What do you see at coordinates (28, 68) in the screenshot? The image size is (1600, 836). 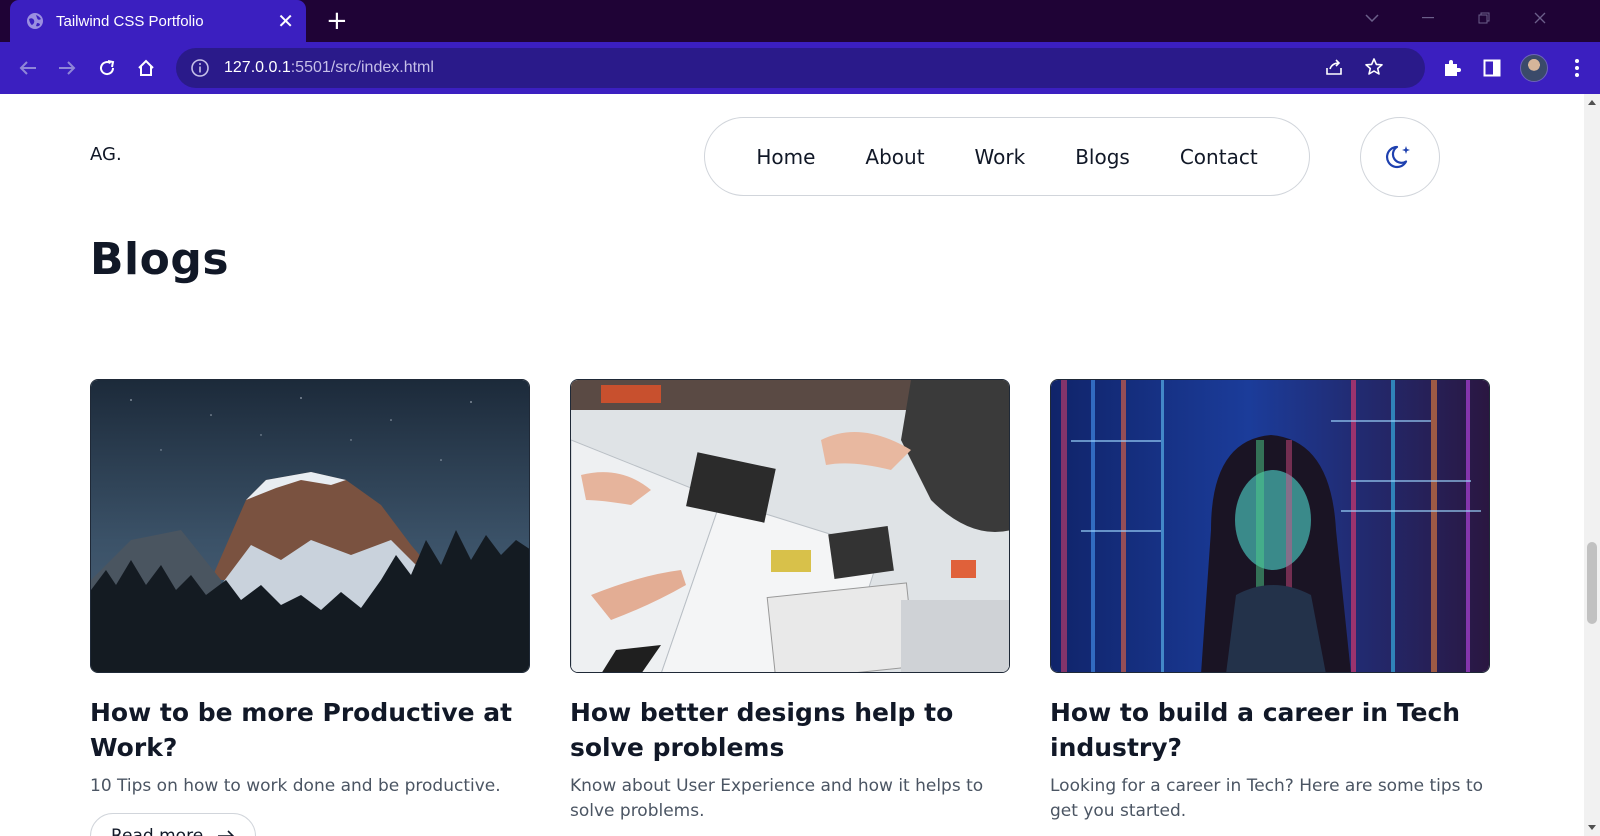 I see `back-icon` at bounding box center [28, 68].